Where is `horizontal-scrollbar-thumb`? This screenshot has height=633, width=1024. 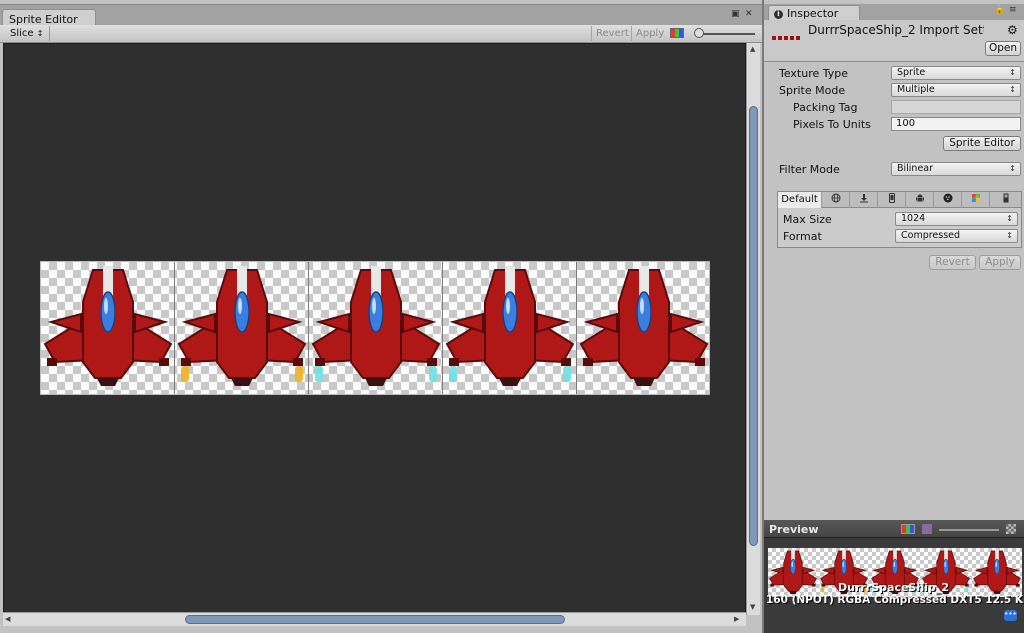 horizontal-scrollbar-thumb is located at coordinates (375, 619).